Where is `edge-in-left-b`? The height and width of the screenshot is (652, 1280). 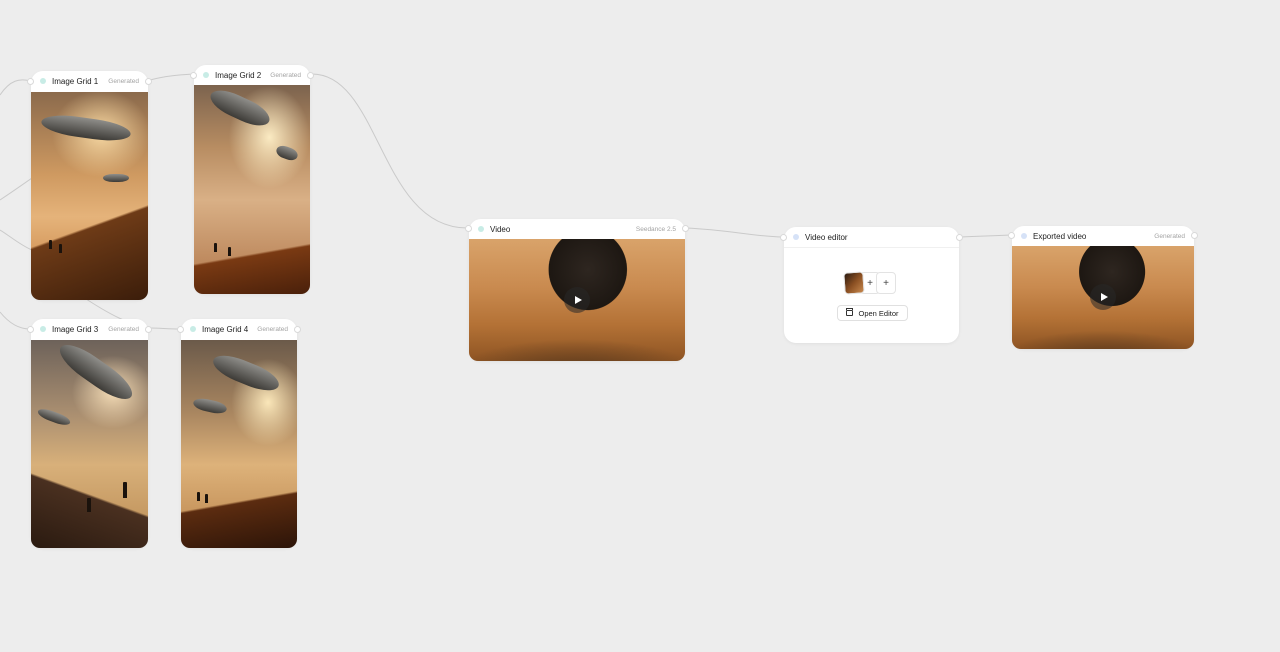
edge-in-left-b is located at coordinates (16, 240).